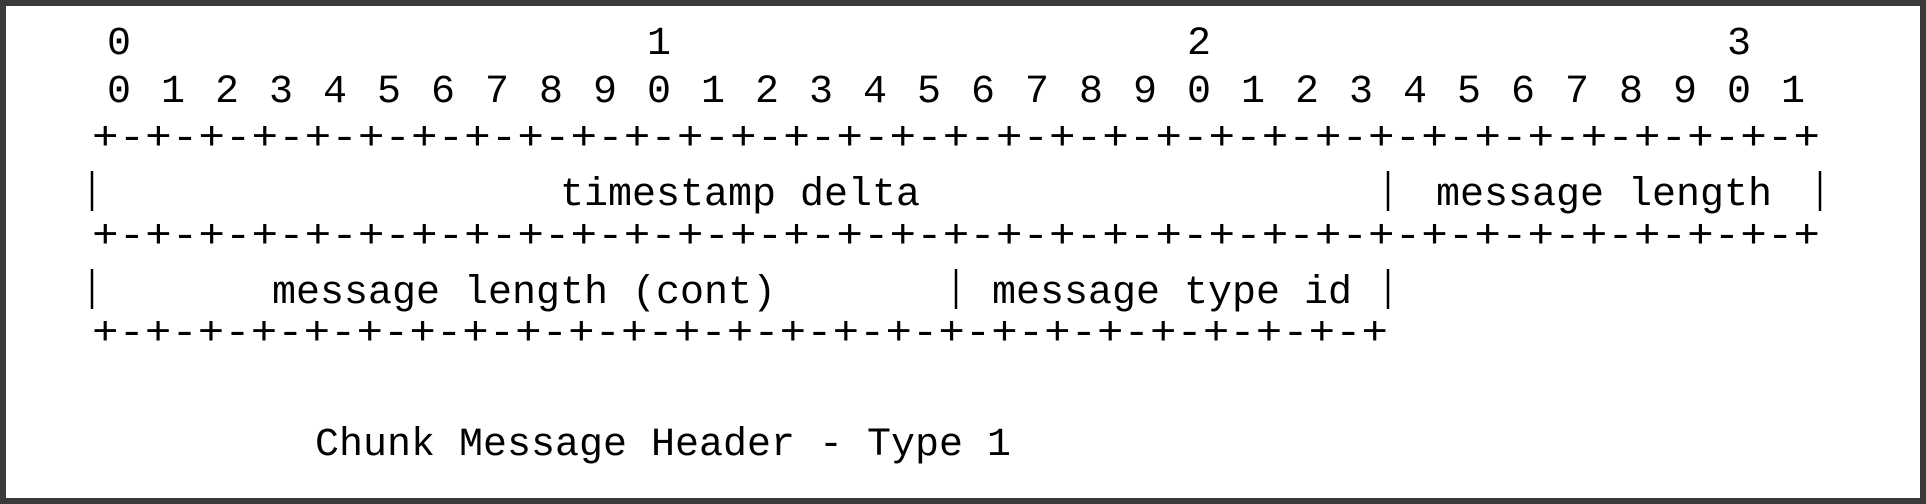 Image resolution: width=1926 pixels, height=504 pixels. Describe the element at coordinates (1199, 44) in the screenshot. I see `bit-ruler-tens-label: 2` at that location.